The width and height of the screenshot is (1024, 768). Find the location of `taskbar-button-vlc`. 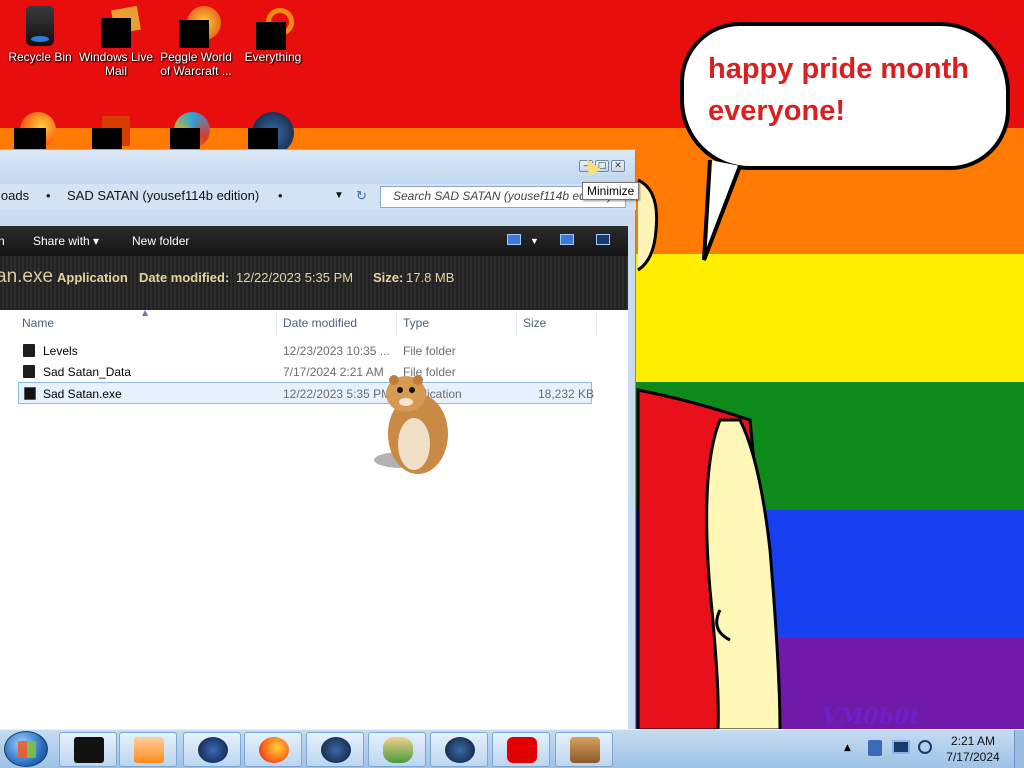

taskbar-button-vlc is located at coordinates (148, 749).